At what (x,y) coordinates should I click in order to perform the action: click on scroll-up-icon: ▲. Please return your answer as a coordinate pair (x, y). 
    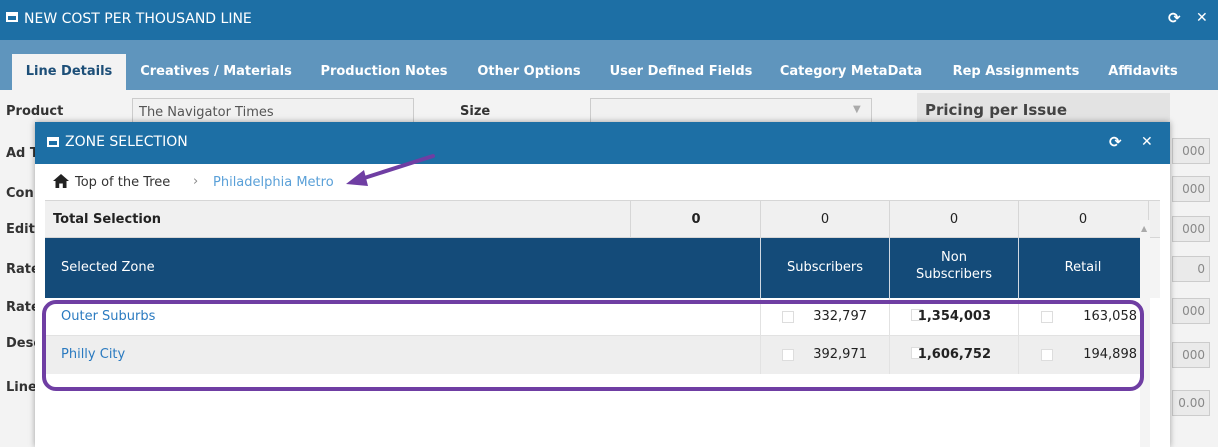
    Looking at the image, I should click on (1144, 228).